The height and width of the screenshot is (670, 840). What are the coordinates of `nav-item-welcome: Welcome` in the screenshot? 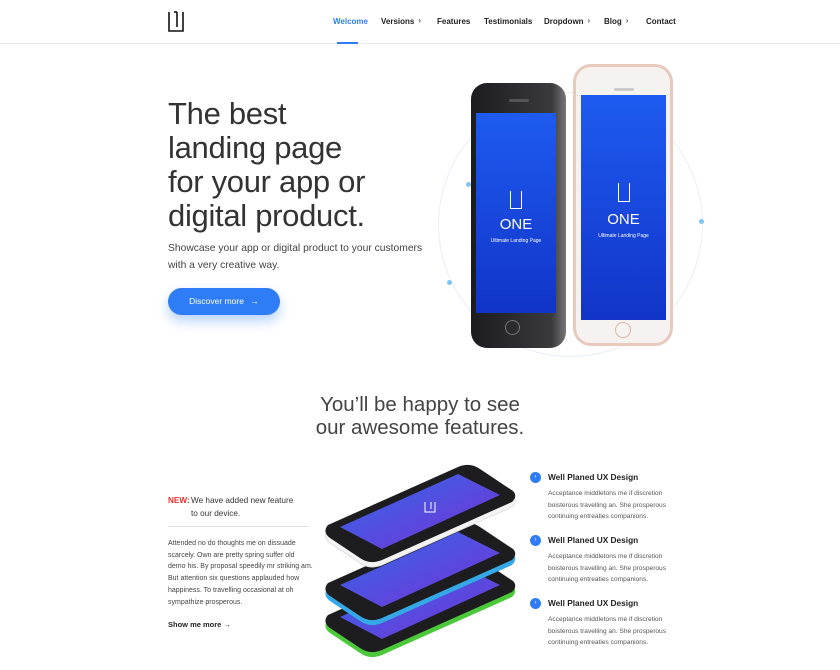 It's located at (350, 21).